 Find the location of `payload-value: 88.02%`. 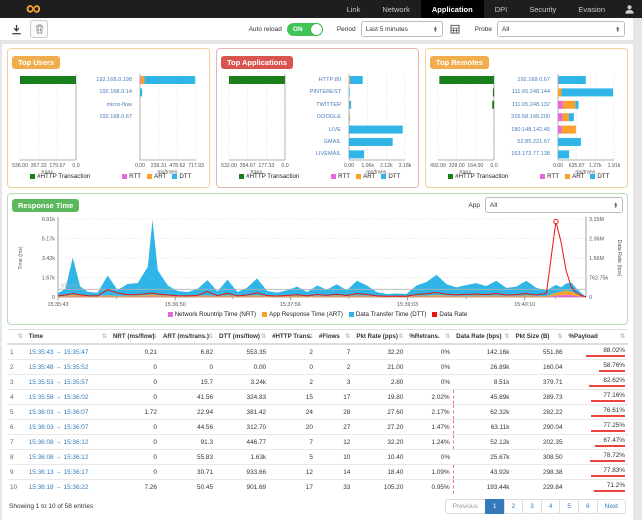

payload-value: 88.02% is located at coordinates (597, 350).